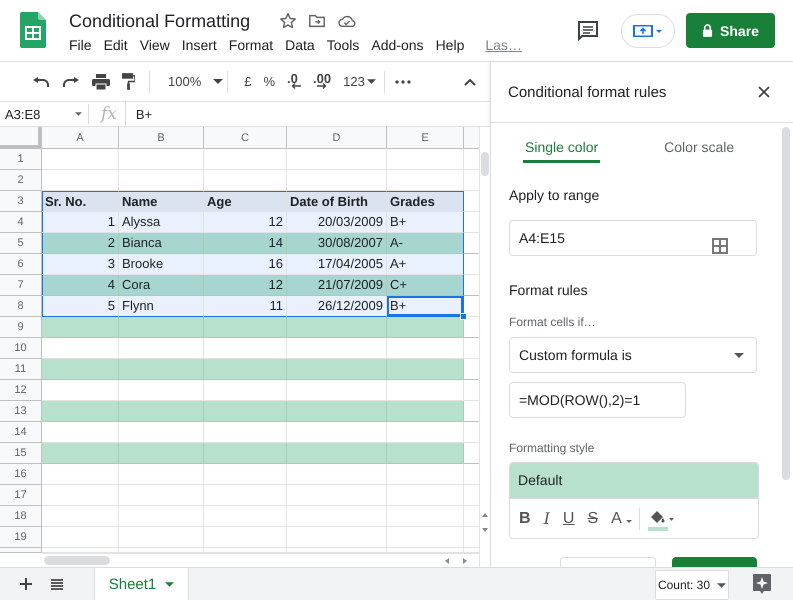  What do you see at coordinates (397, 45) in the screenshot?
I see `menu-item: Add-ons` at bounding box center [397, 45].